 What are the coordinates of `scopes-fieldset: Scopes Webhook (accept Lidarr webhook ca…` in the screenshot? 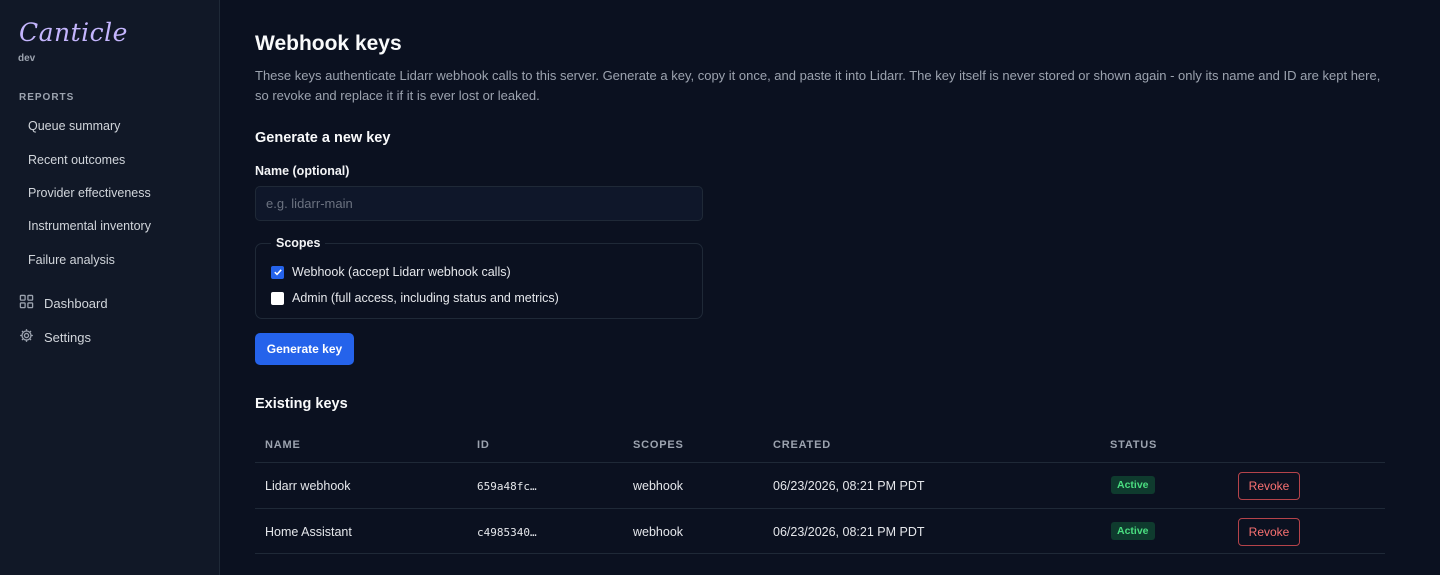 It's located at (479, 277).